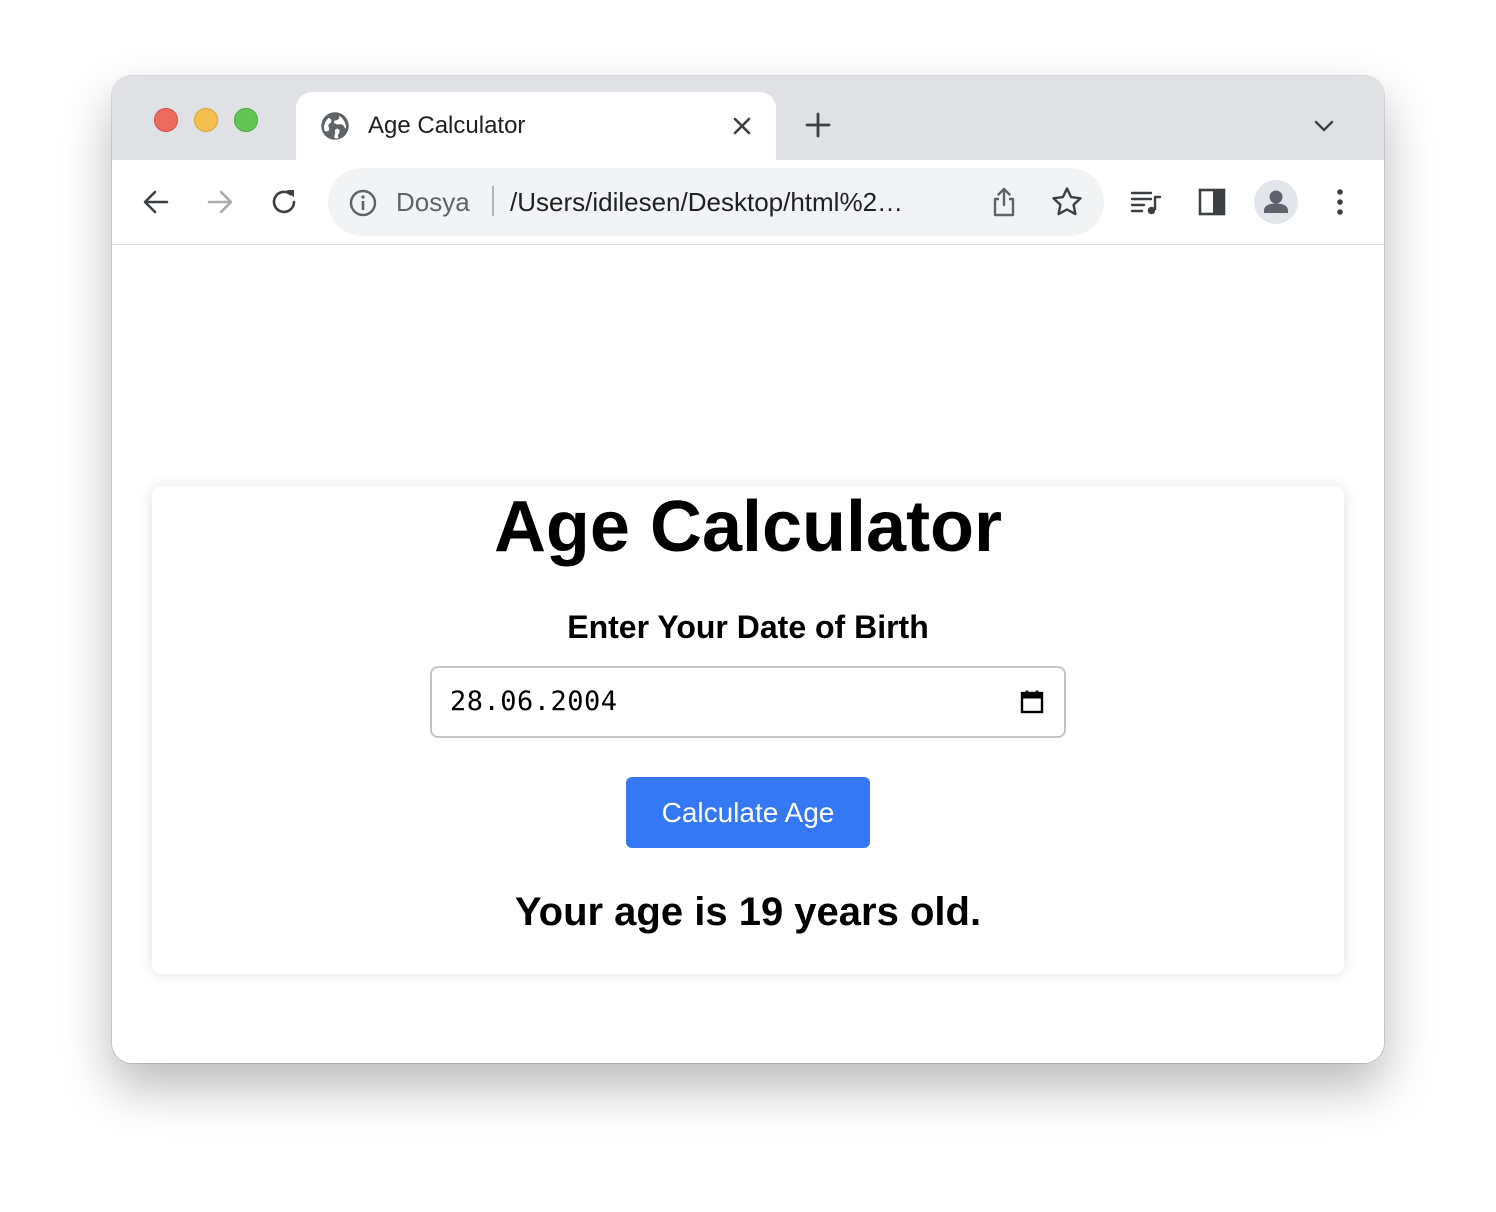  I want to click on window-minimize-button, so click(206, 120).